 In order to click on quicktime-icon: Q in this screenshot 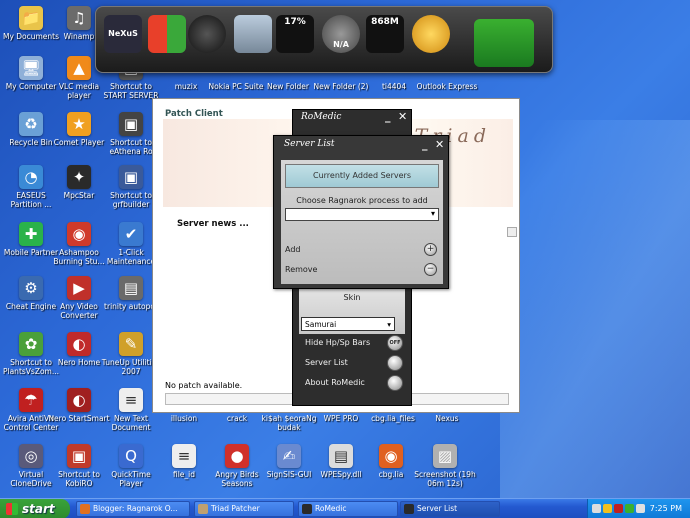, I will do `click(131, 456)`.